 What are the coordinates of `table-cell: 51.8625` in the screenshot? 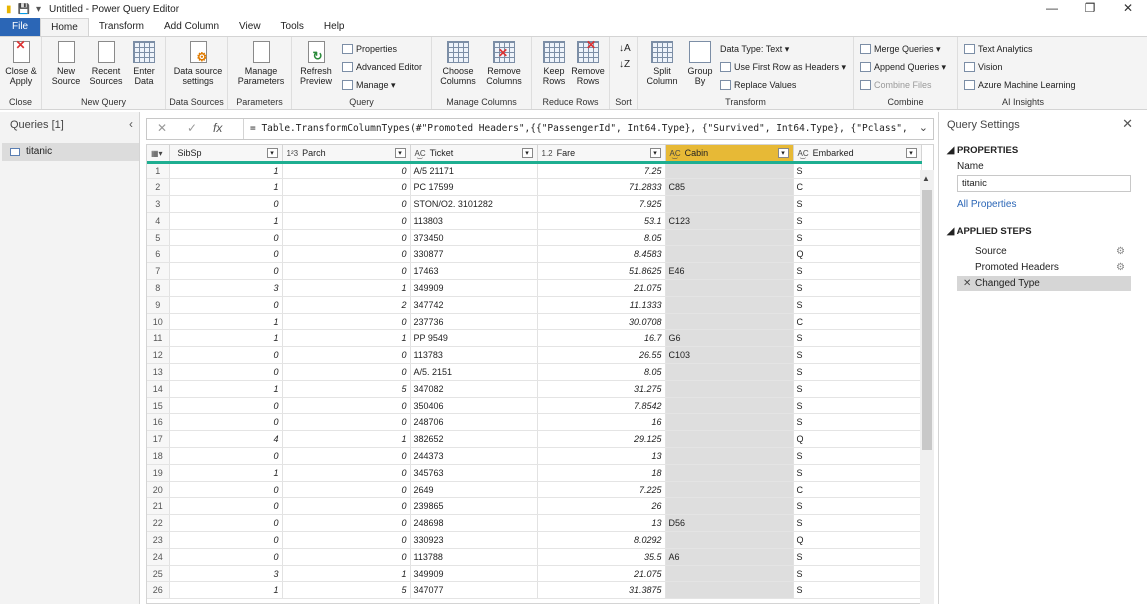 It's located at (601, 271).